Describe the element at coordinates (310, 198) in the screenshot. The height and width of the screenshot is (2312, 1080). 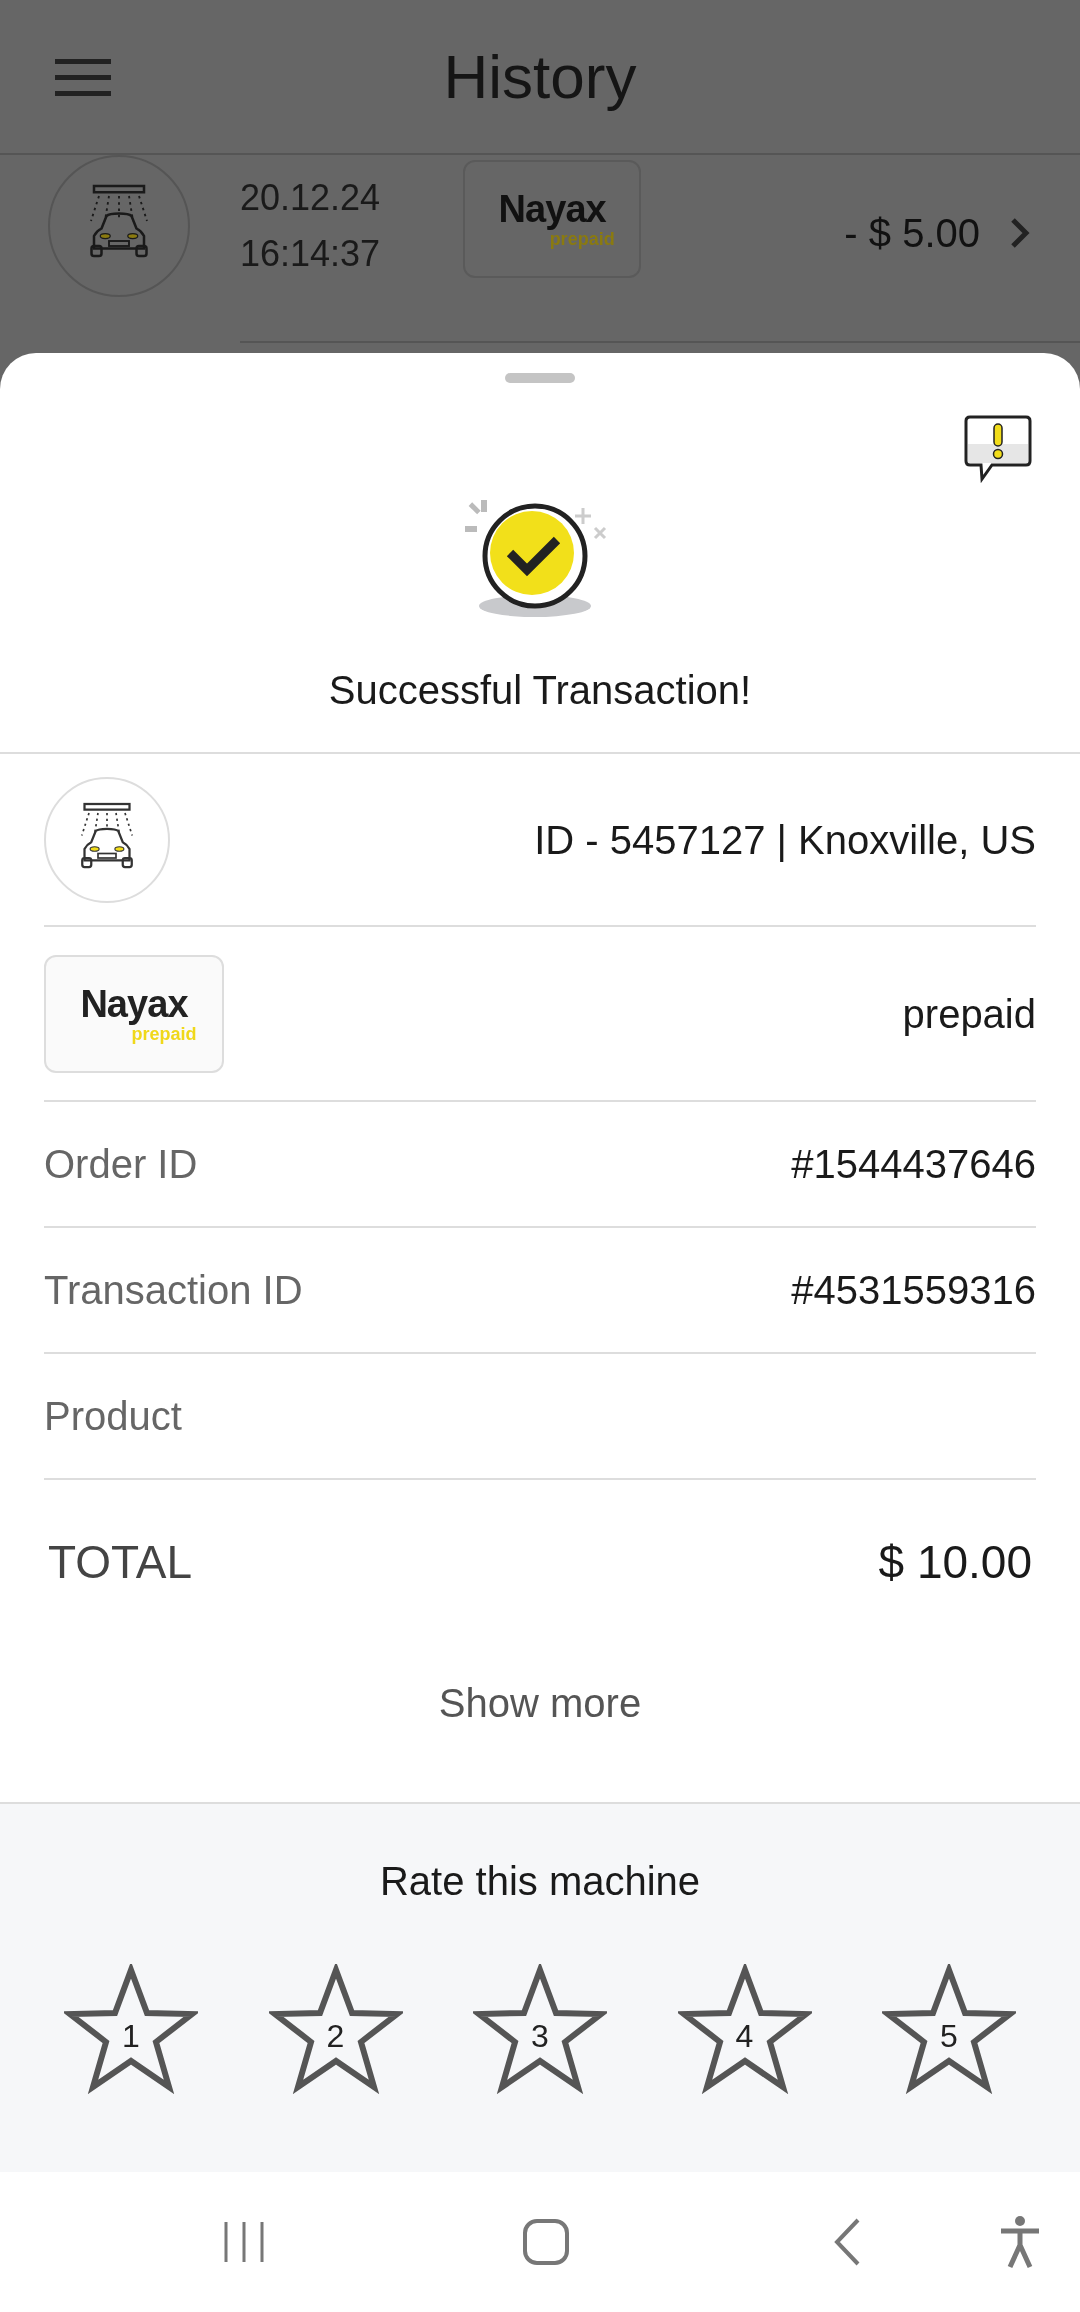
I see `history-date: 20.12.24` at that location.